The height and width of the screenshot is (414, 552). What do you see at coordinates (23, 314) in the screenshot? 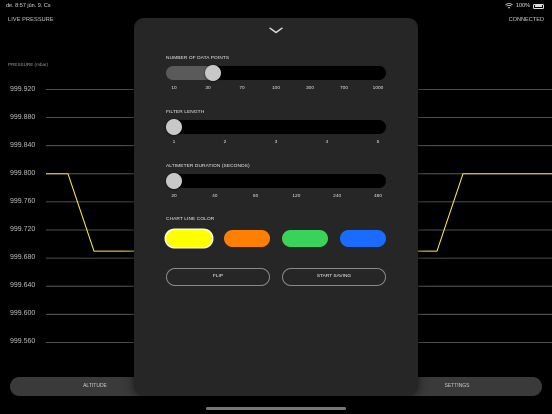
I see `y-tick-label: 999.600` at bounding box center [23, 314].